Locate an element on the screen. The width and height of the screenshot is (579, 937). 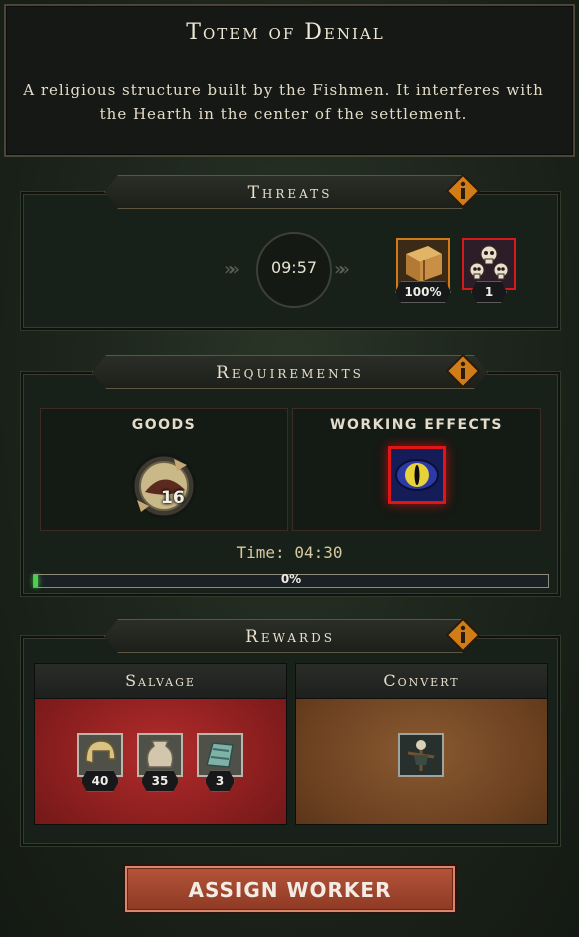
fabric-icon is located at coordinates (220, 755).